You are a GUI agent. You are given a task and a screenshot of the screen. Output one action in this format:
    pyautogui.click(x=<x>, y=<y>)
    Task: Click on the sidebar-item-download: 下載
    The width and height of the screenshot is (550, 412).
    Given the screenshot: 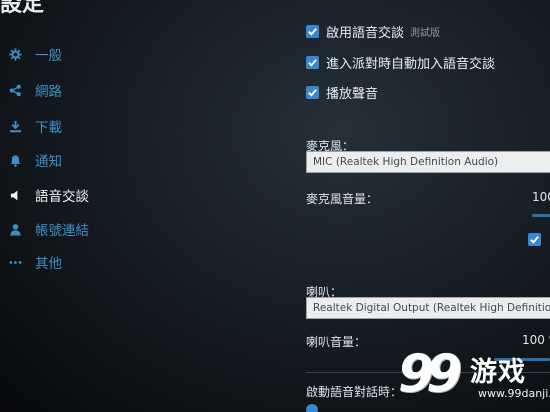 What is the action you would take?
    pyautogui.click(x=108, y=126)
    